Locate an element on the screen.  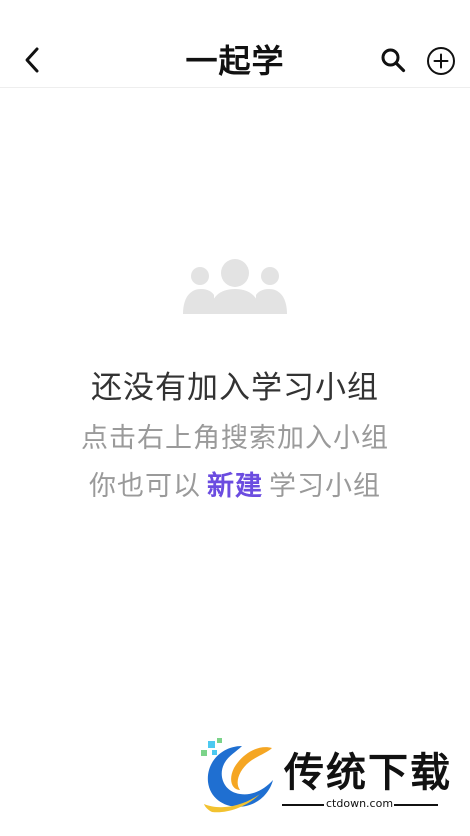
add-group-button is located at coordinates (441, 61).